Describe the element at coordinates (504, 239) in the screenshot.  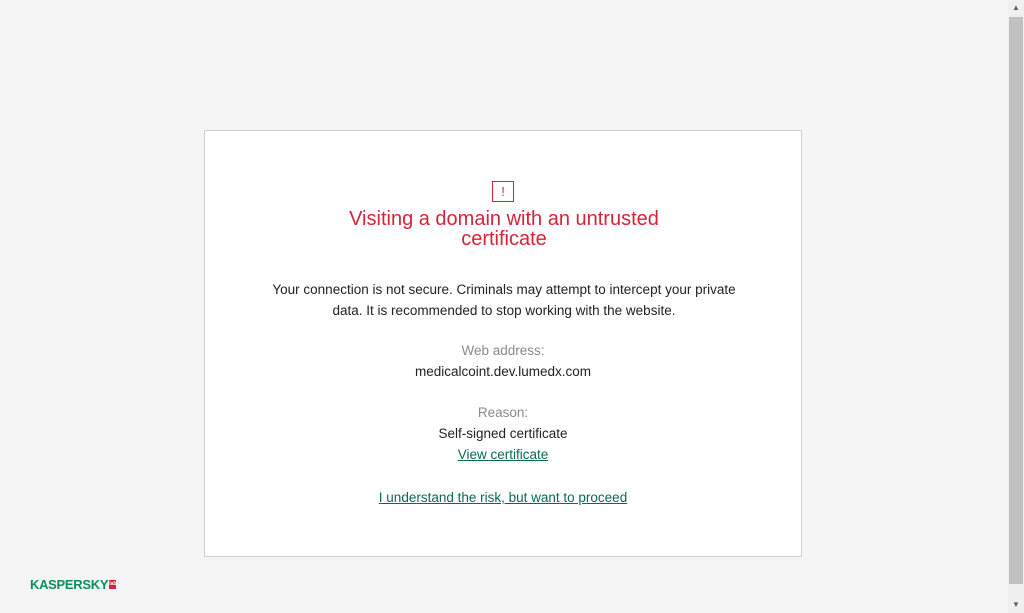
I see `warning-title-line2: certificate` at that location.